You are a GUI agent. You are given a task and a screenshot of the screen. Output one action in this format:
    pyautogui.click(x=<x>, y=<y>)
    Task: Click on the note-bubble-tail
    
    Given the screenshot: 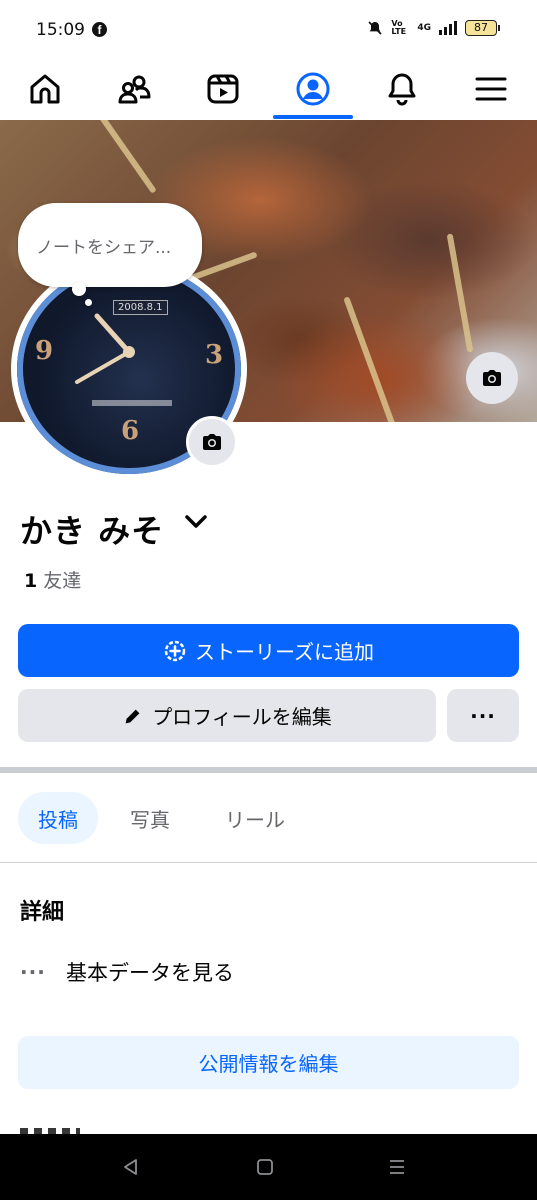 What is the action you would take?
    pyautogui.click(x=79, y=289)
    